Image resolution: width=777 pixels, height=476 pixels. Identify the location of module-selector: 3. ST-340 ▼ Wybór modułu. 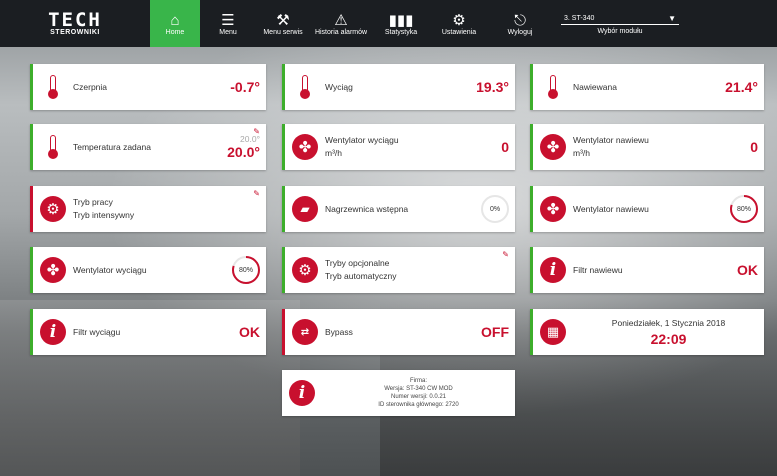
(620, 23).